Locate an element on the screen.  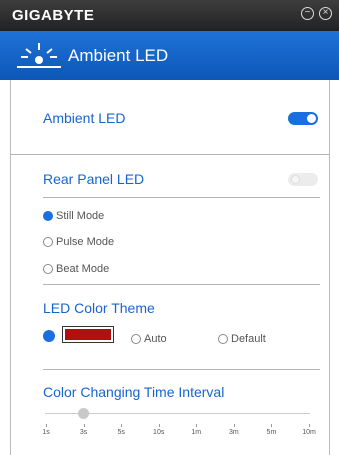
beat-mode-option: Beat Mode is located at coordinates (76, 269).